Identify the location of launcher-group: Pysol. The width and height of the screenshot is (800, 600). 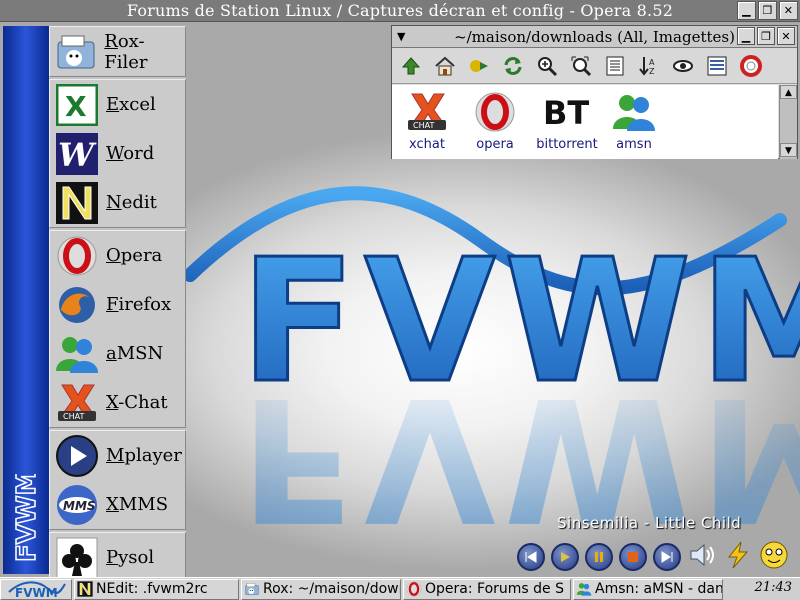
(117, 557).